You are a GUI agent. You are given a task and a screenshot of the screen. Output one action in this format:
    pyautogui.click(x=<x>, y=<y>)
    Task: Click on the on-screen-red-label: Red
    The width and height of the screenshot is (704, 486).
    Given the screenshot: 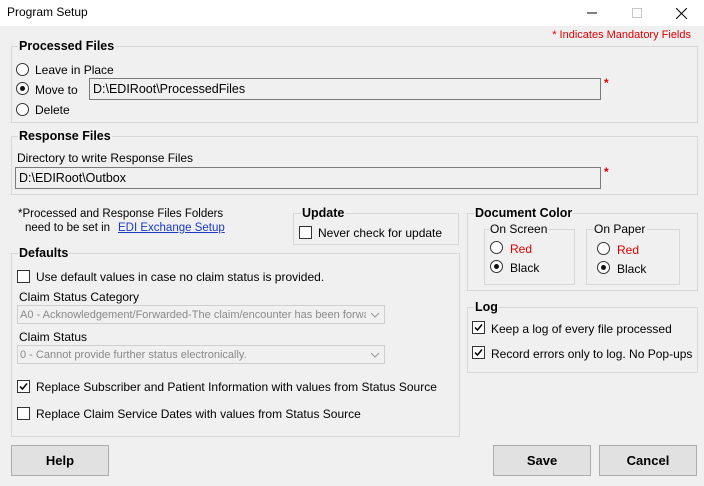 What is the action you would take?
    pyautogui.click(x=521, y=249)
    